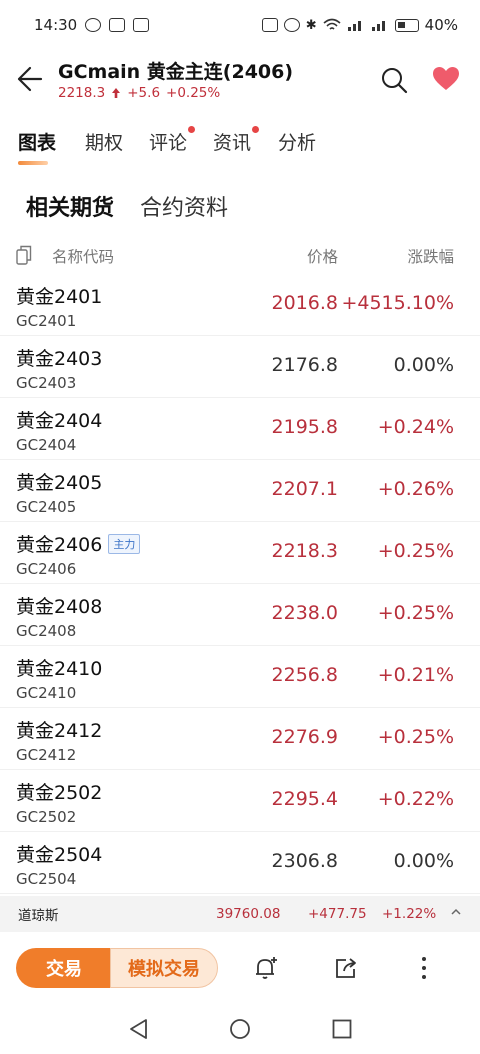  What do you see at coordinates (415, 489) in the screenshot?
I see `row-change: +0.26%` at bounding box center [415, 489].